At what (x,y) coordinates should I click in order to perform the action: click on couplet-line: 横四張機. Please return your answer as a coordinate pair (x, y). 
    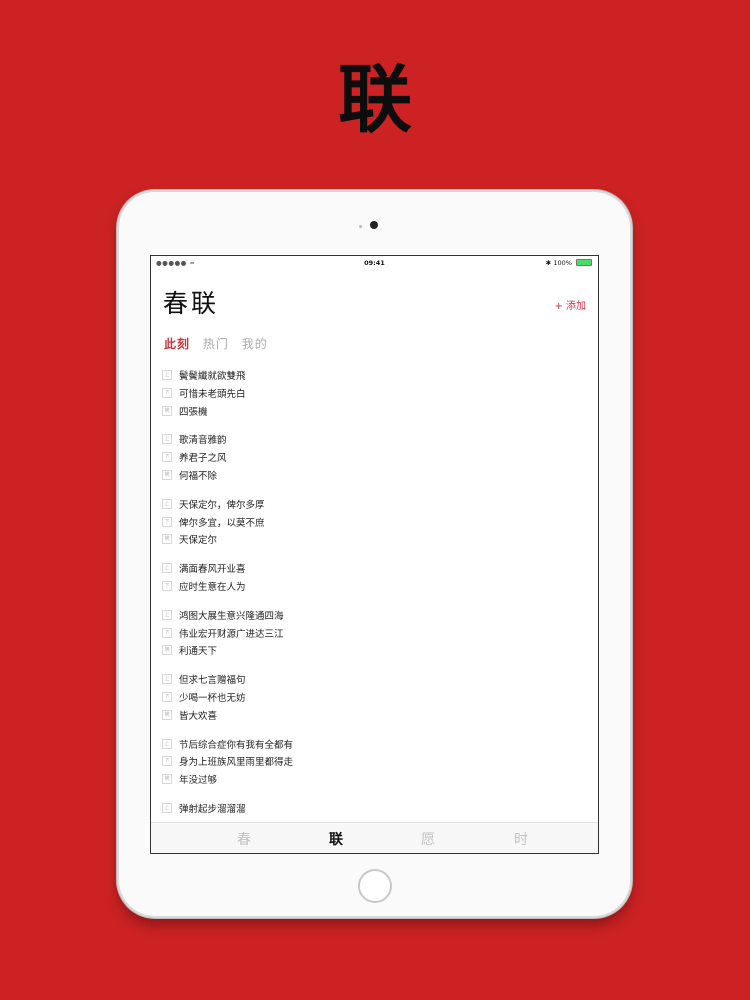
    Looking at the image, I should click on (377, 411).